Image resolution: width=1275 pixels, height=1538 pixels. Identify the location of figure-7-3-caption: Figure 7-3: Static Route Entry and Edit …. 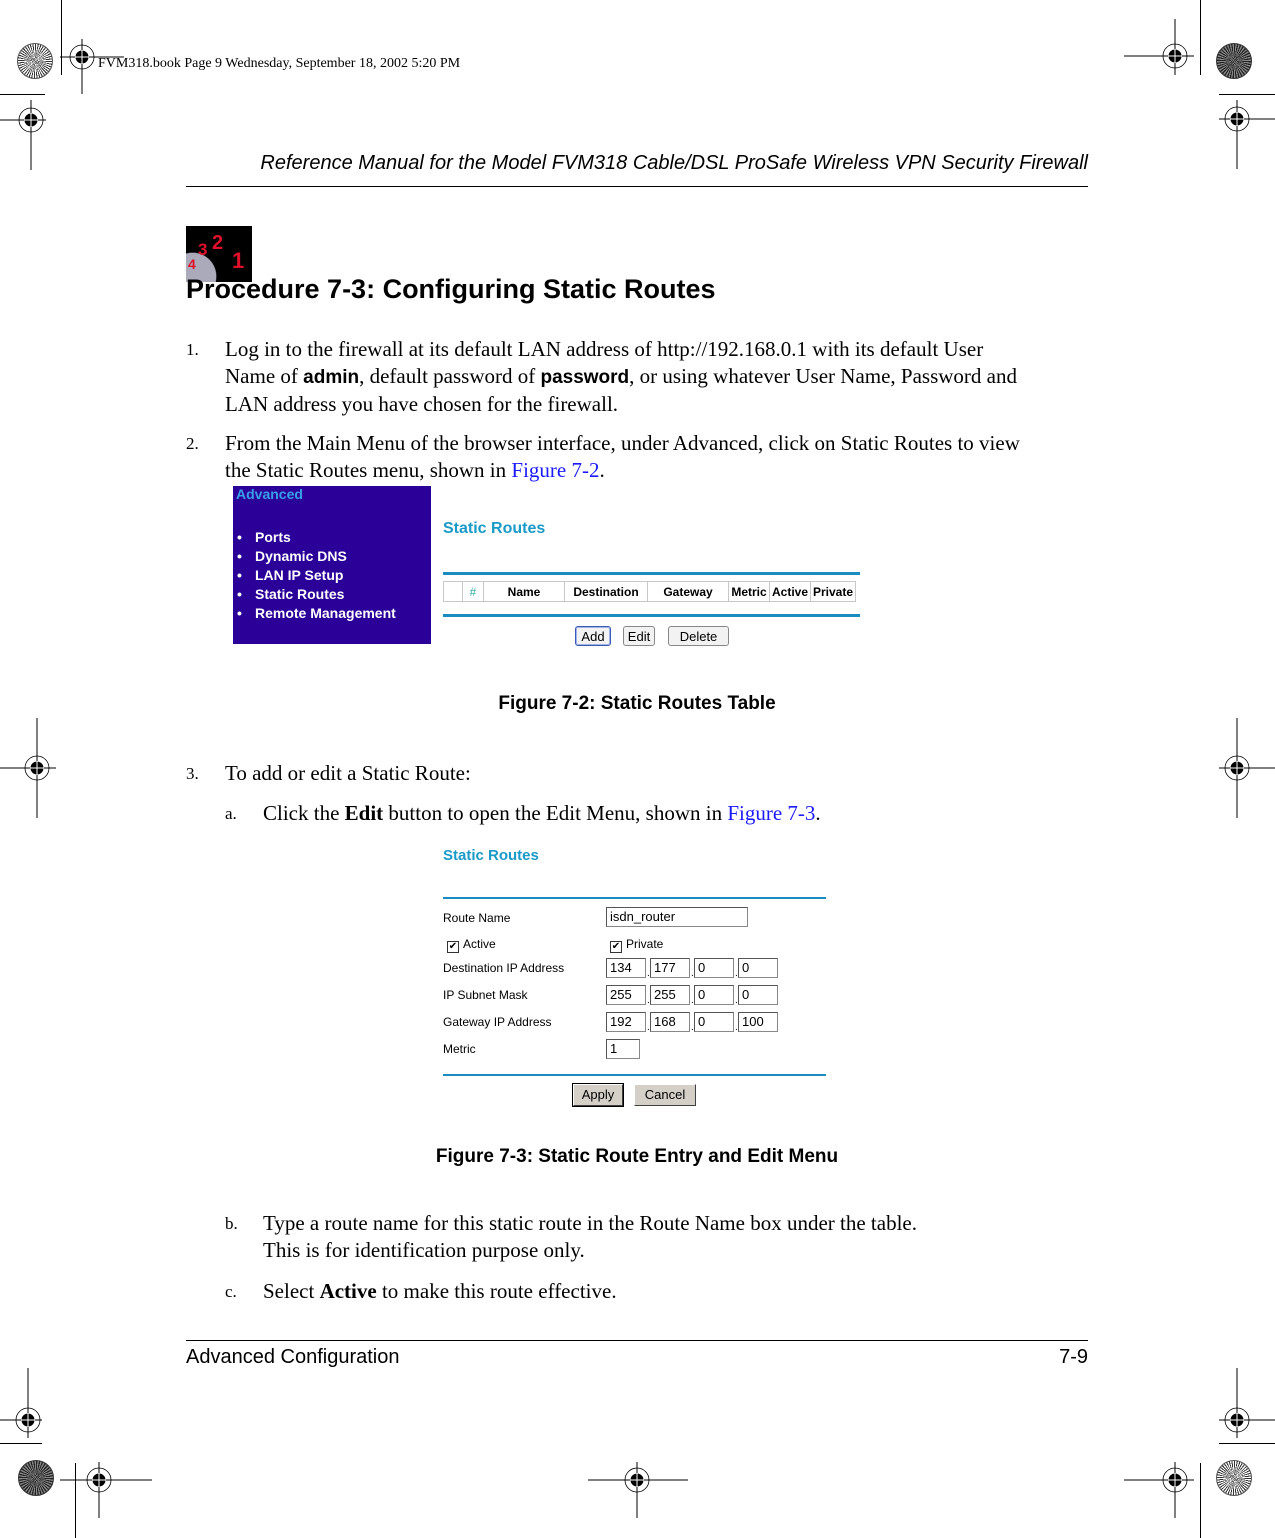
(637, 1156).